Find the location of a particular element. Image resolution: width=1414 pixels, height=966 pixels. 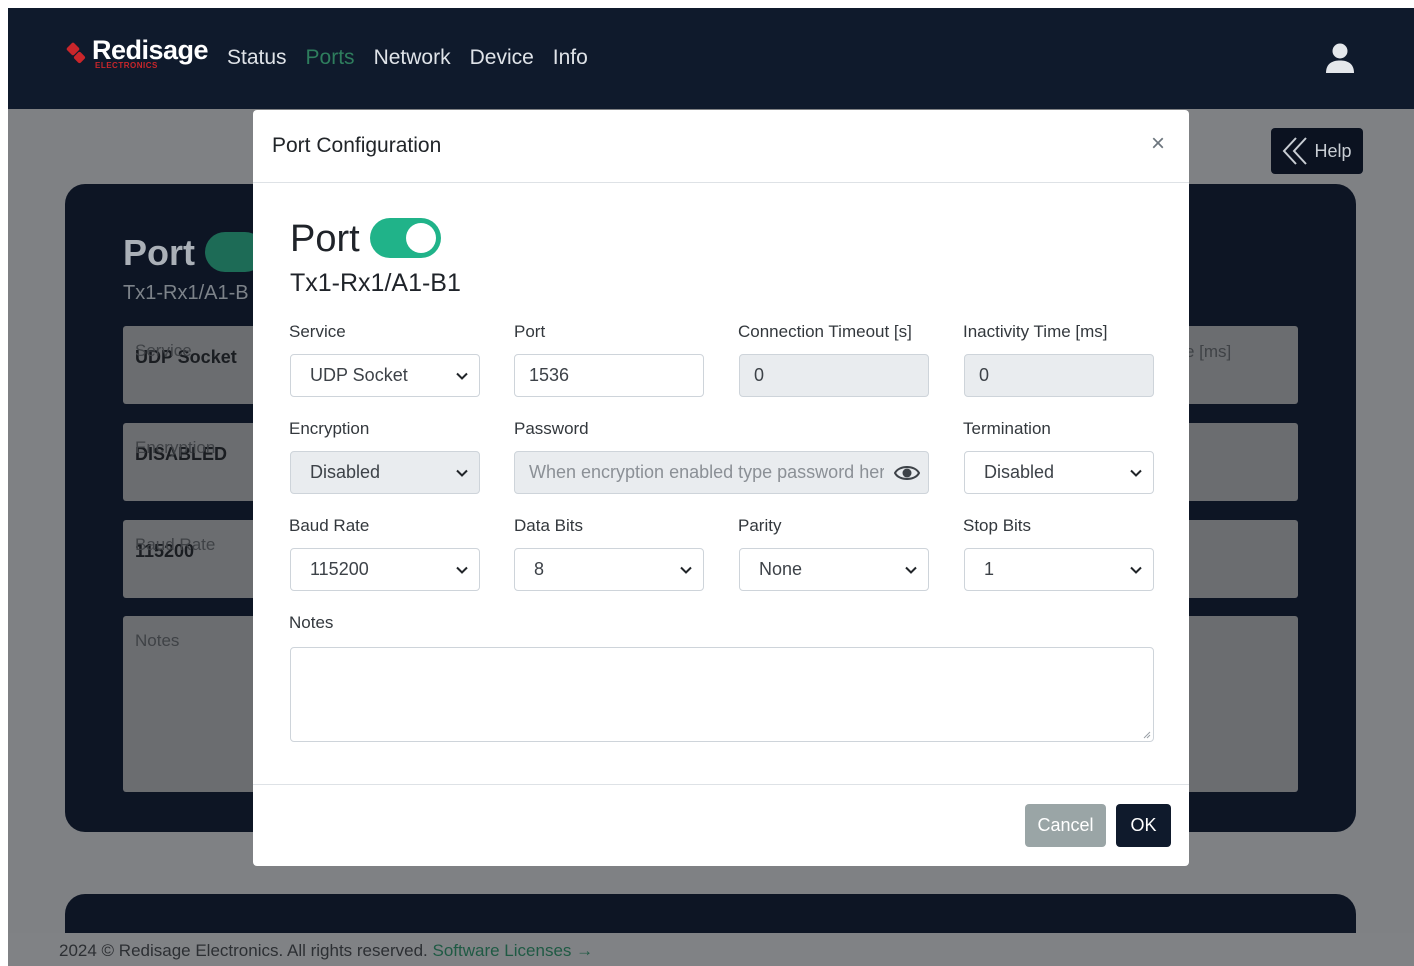

bg-port-title: Port is located at coordinates (159, 252).